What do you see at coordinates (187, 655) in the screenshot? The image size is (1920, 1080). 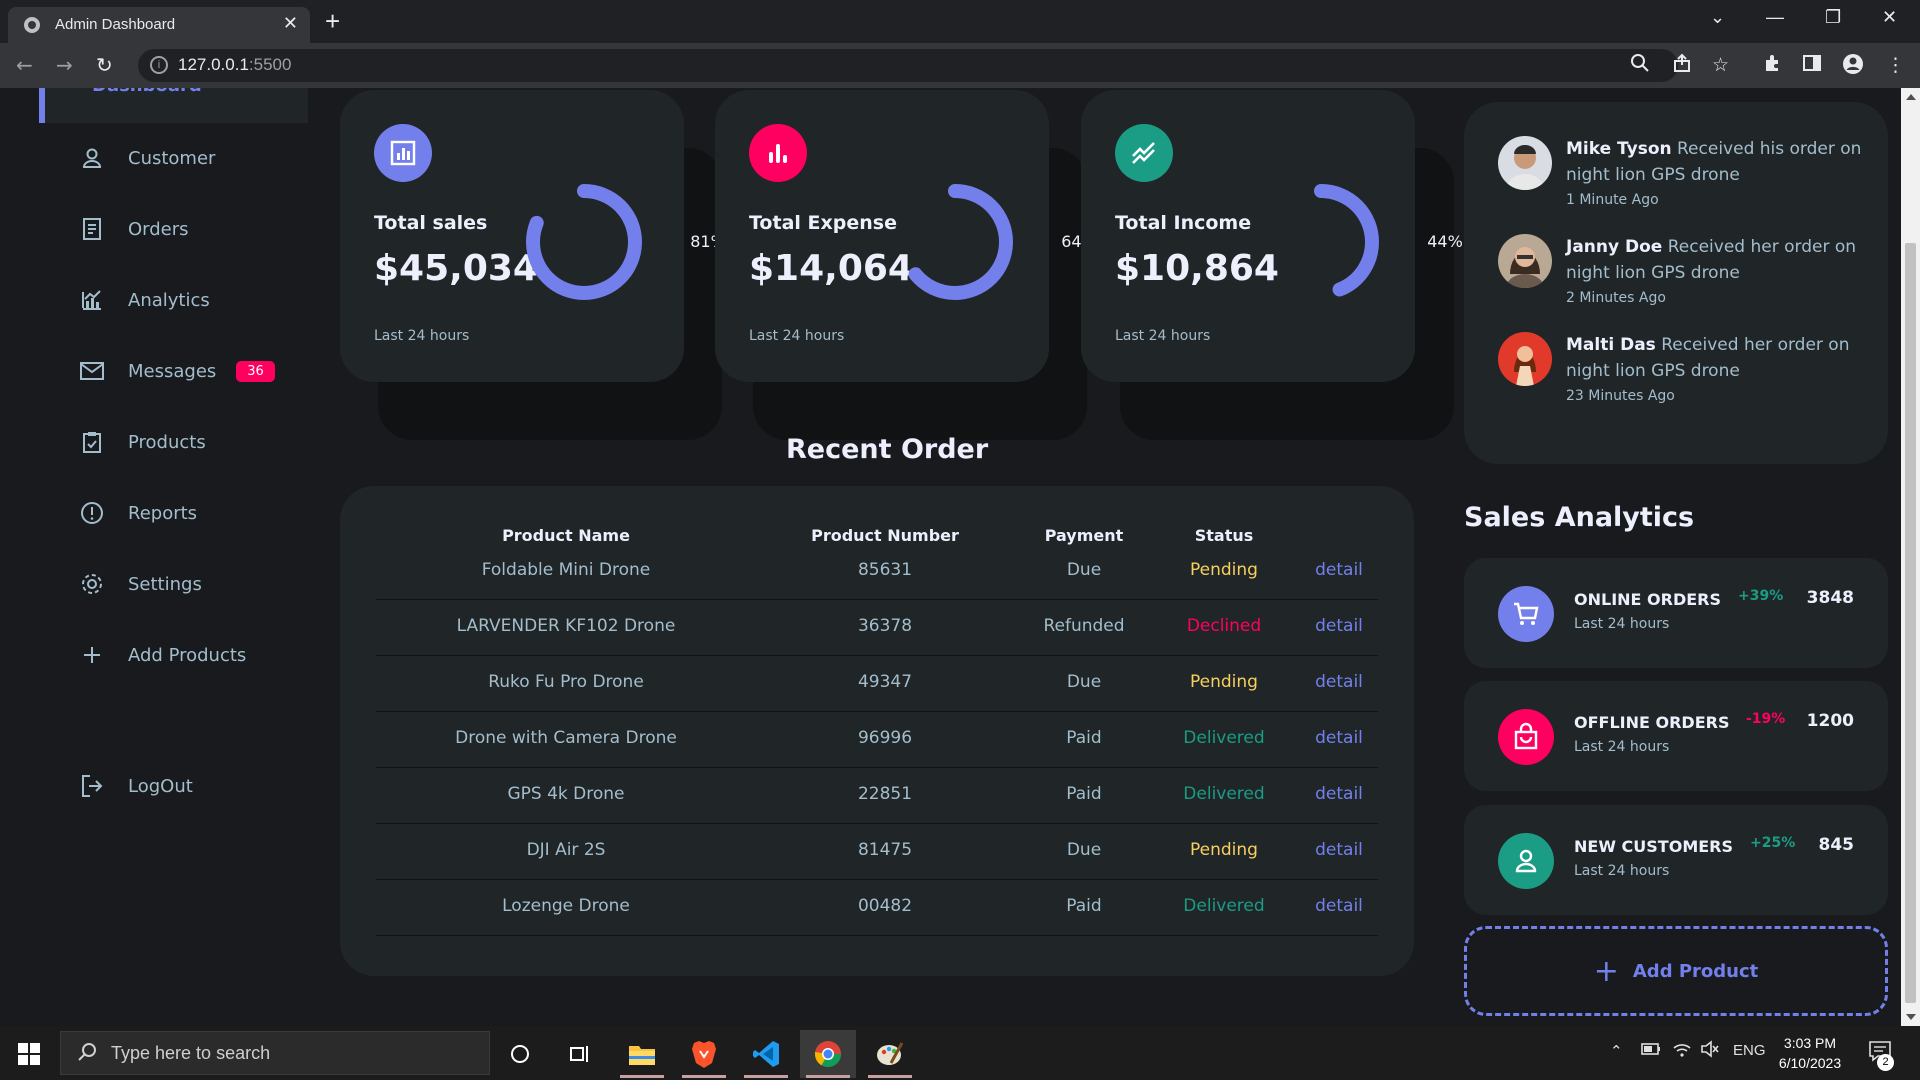 I see `sidebar-item-label: Add Products` at bounding box center [187, 655].